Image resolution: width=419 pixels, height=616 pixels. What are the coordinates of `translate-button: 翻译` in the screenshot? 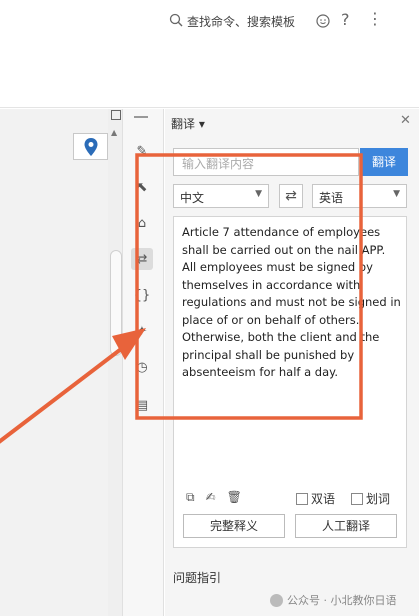 It's located at (384, 162).